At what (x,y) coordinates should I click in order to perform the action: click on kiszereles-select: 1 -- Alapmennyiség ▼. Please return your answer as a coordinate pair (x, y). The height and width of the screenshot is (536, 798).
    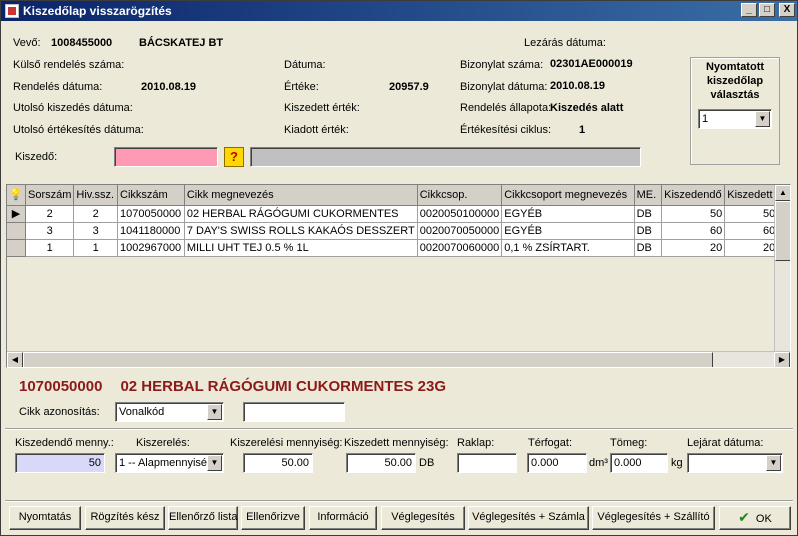
    Looking at the image, I should click on (169, 463).